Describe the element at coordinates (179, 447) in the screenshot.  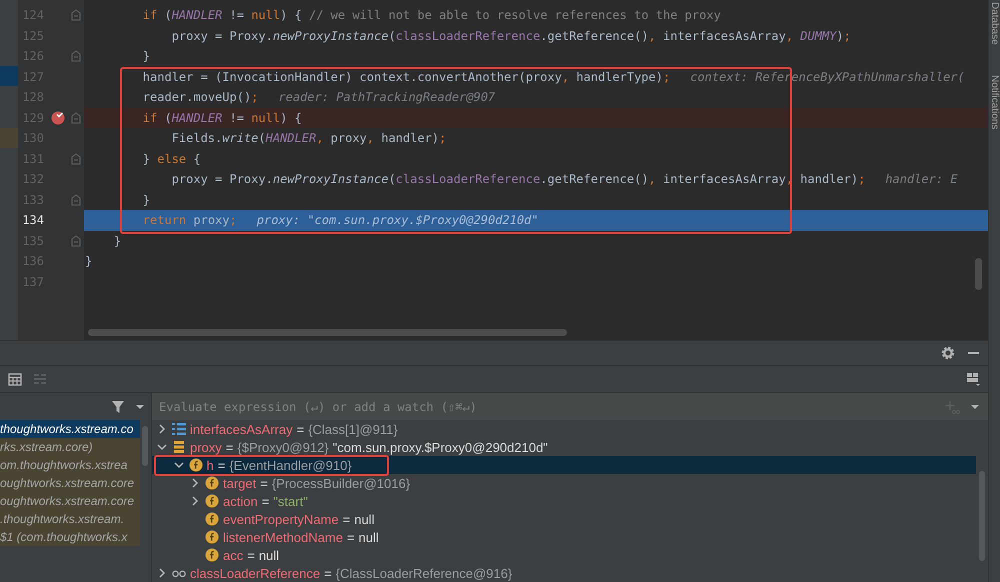
I see `stack-icon` at that location.